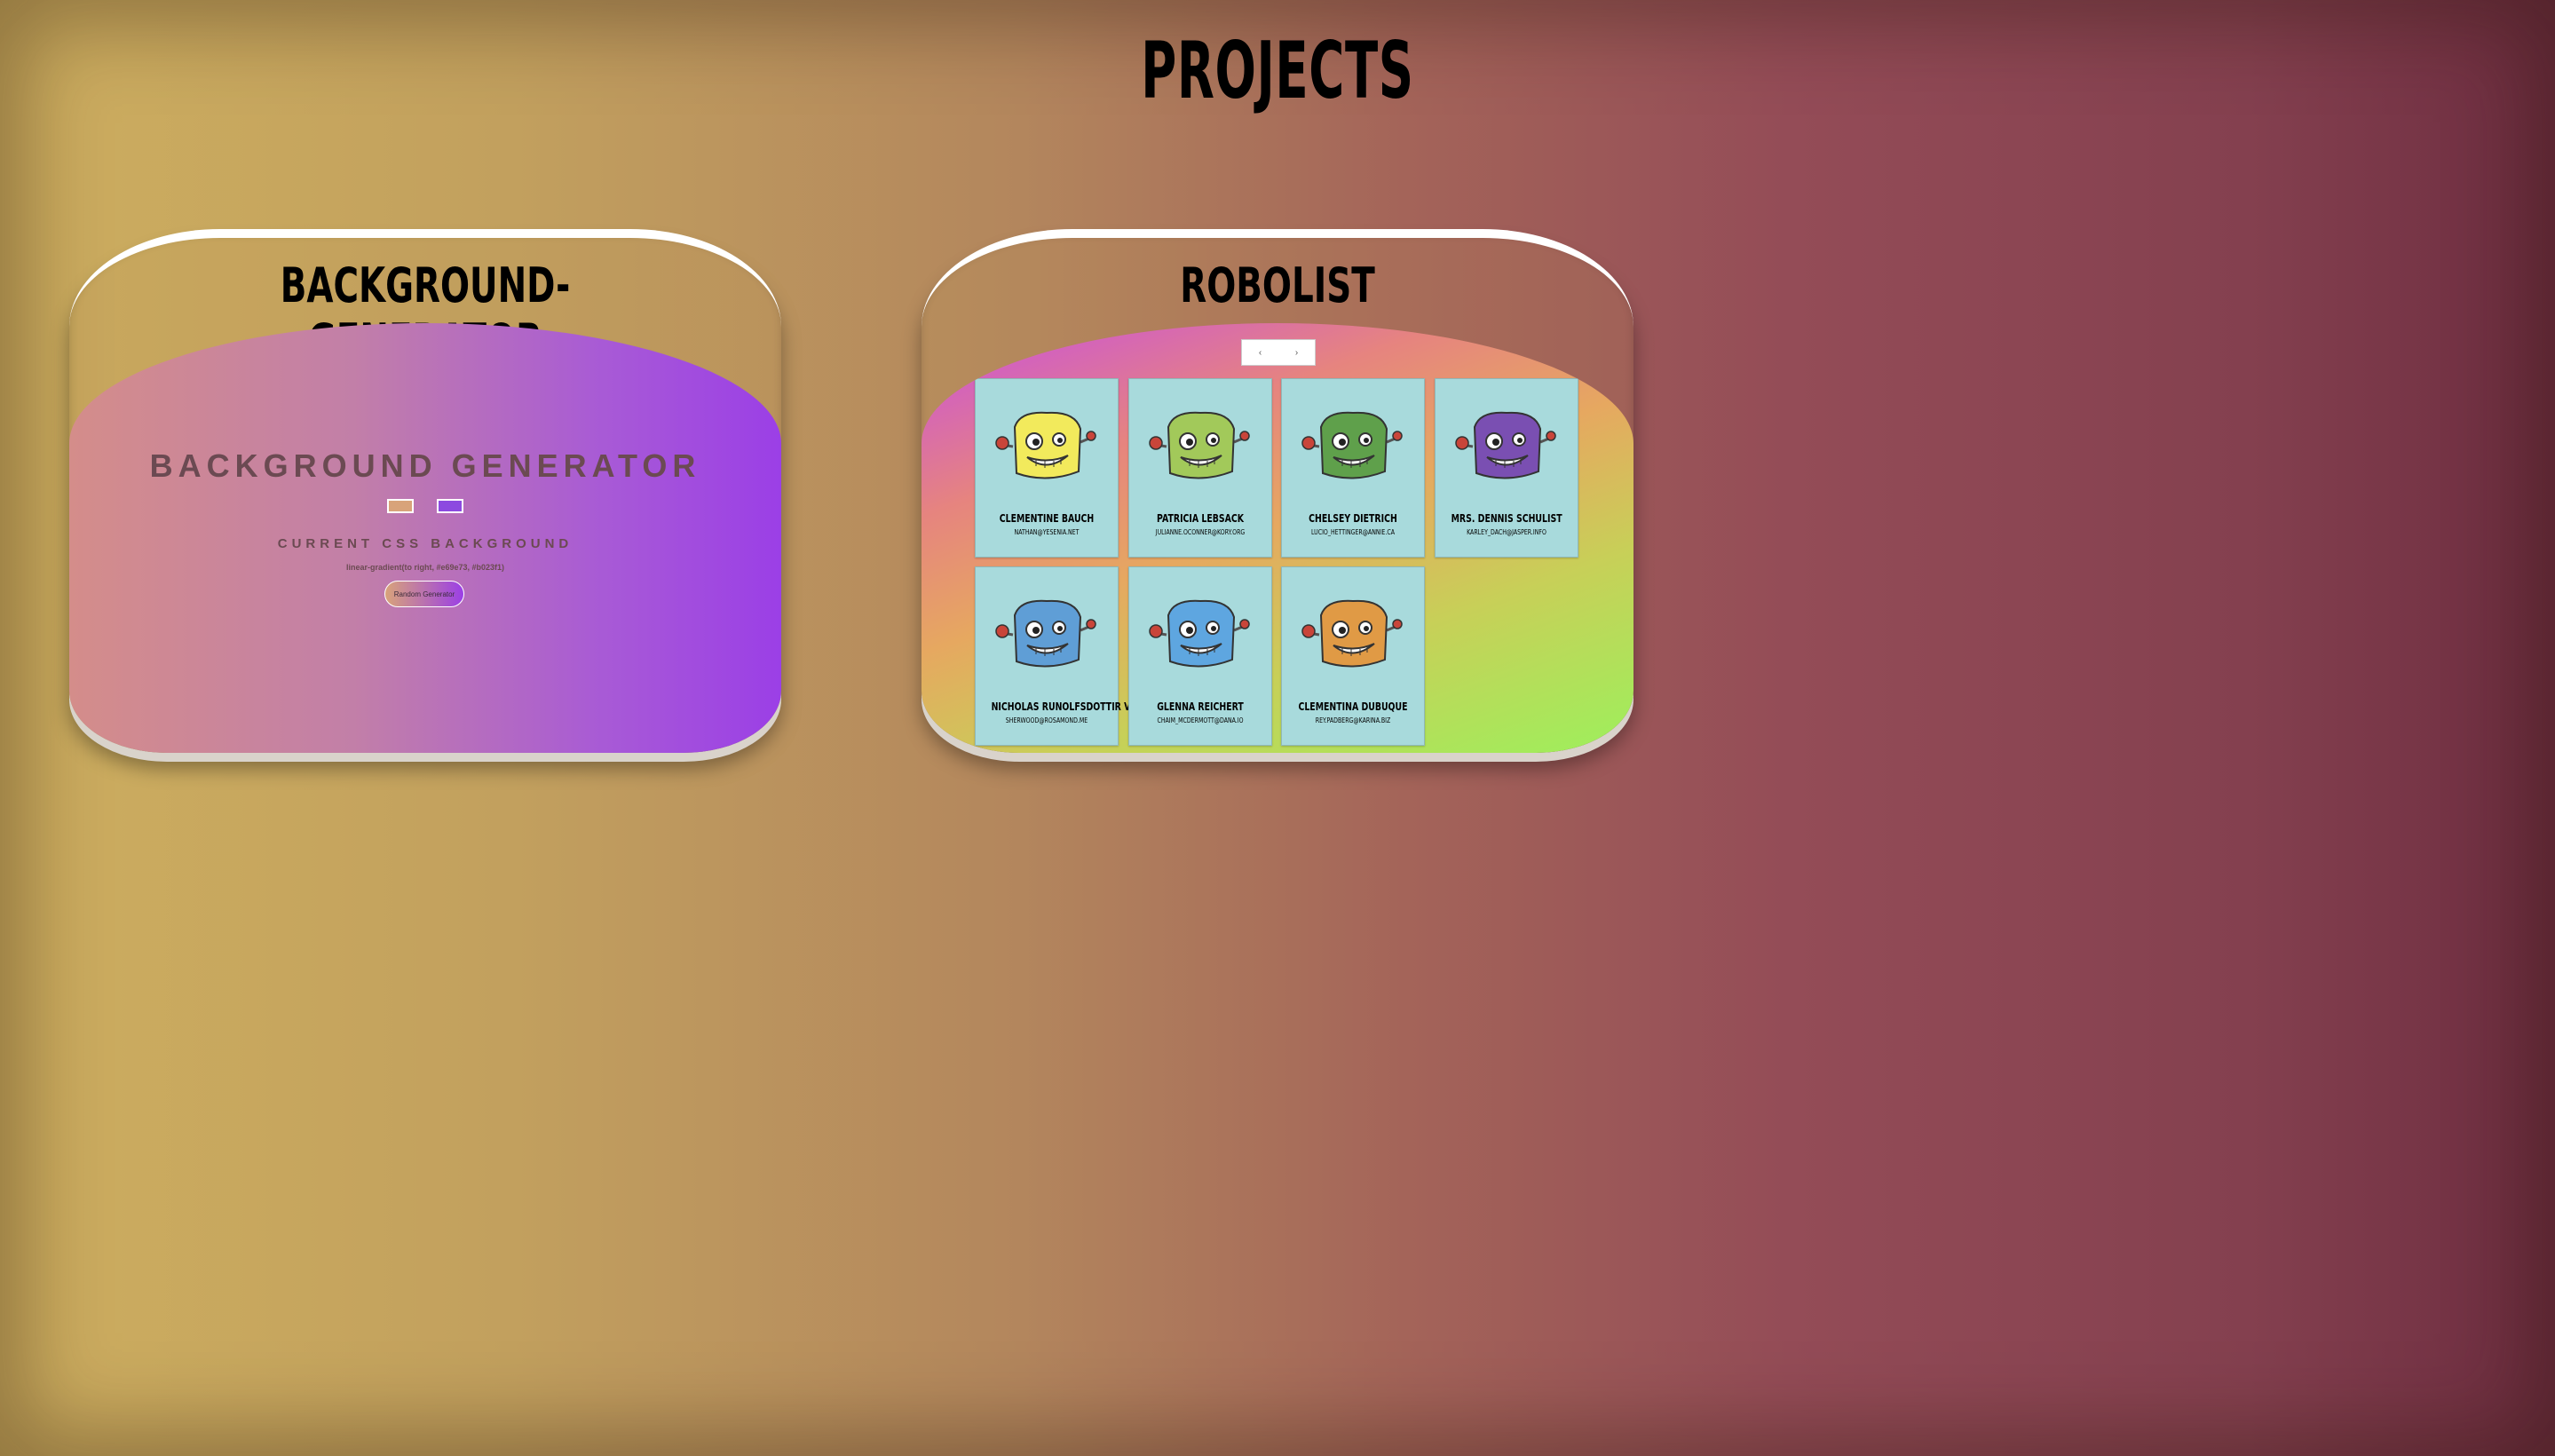  Describe the element at coordinates (1296, 353) in the screenshot. I see `chevron-right-icon: ›` at that location.